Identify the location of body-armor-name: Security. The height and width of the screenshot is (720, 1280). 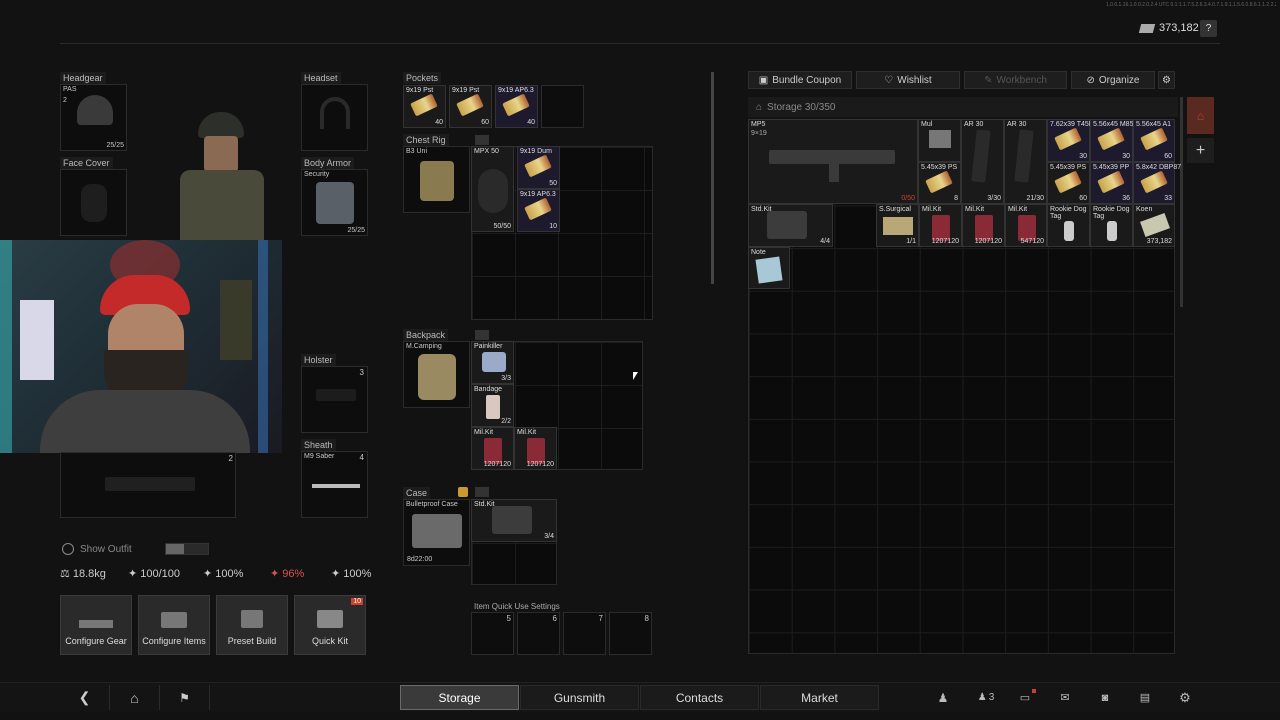
(317, 174).